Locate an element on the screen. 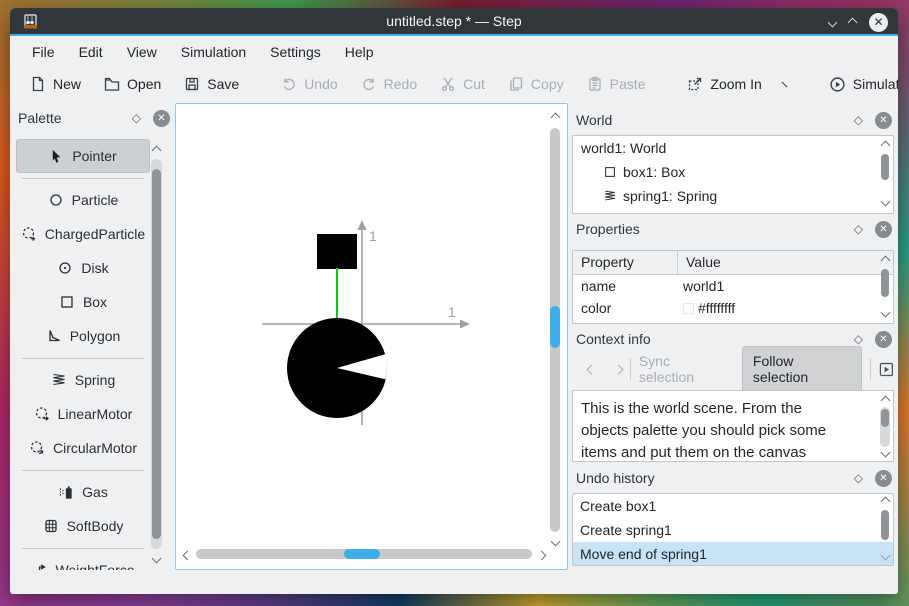 The width and height of the screenshot is (909, 606). column-header-property: Property is located at coordinates (625, 262).